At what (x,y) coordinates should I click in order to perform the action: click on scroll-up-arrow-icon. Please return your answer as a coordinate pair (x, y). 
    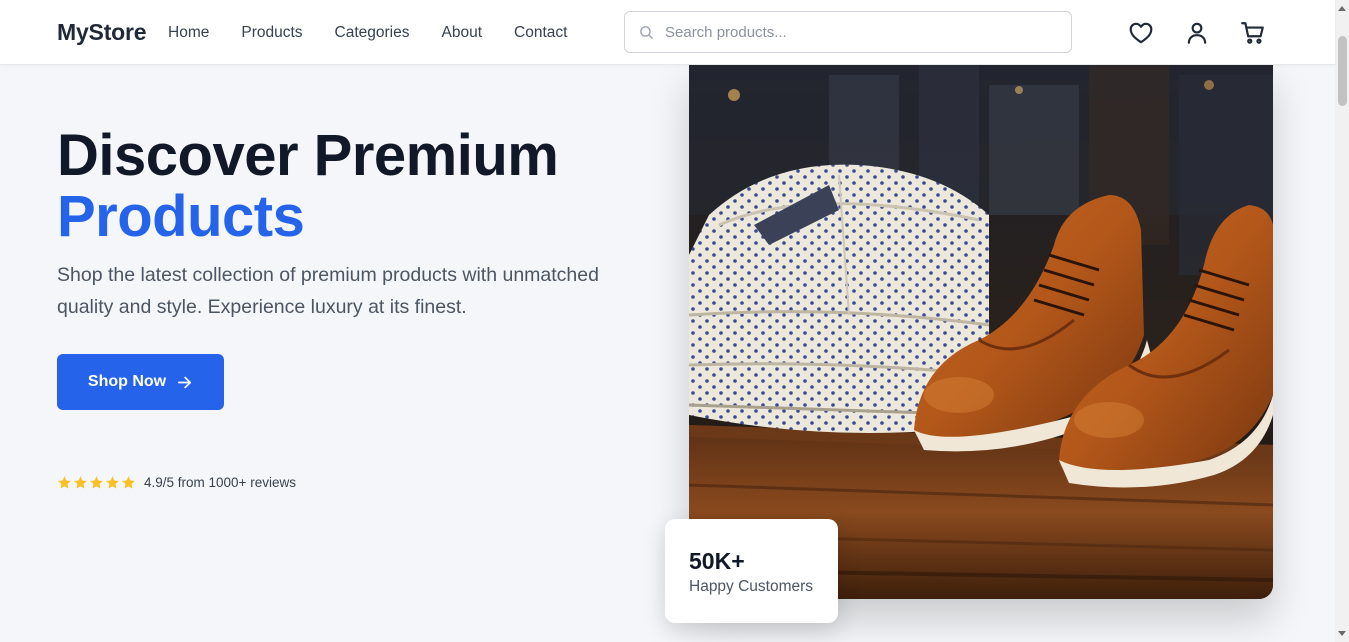
    Looking at the image, I should click on (1342, 8).